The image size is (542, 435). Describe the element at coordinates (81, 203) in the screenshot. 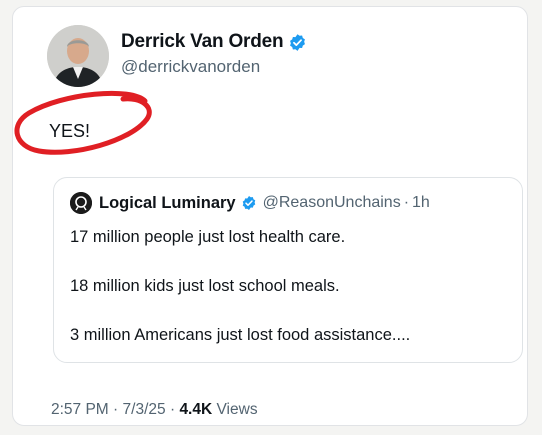

I see `quoted-avatar` at that location.